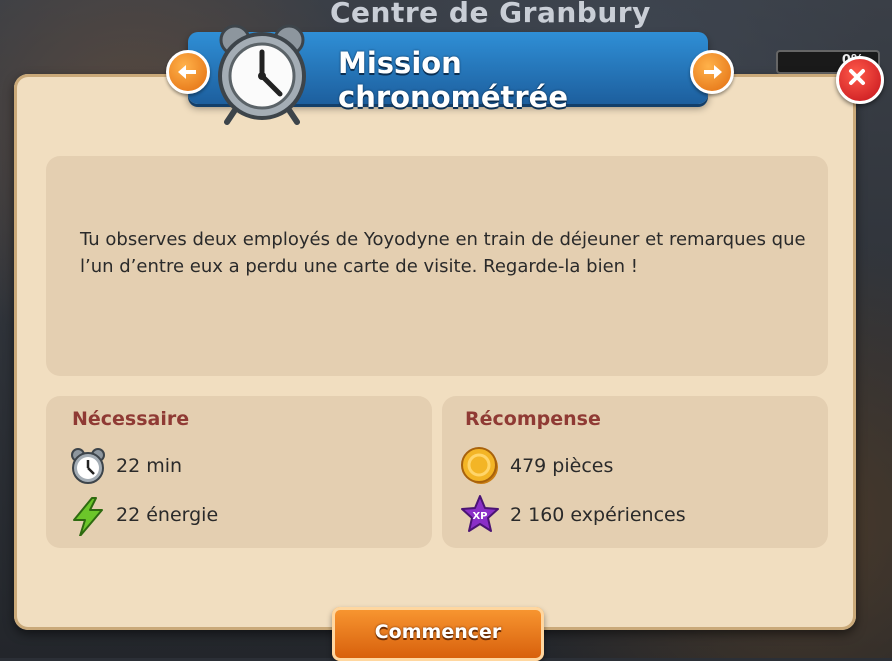 Image resolution: width=892 pixels, height=661 pixels. Describe the element at coordinates (480, 466) in the screenshot. I see `coin-icon` at that location.